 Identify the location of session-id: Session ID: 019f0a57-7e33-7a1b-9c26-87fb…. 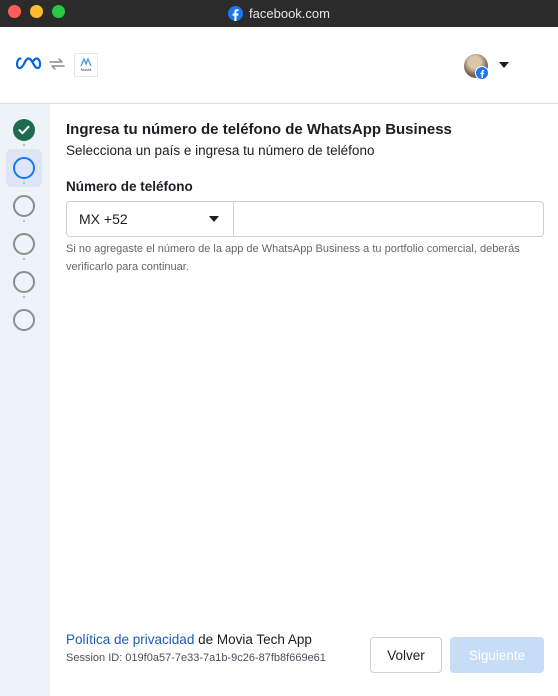
(196, 658).